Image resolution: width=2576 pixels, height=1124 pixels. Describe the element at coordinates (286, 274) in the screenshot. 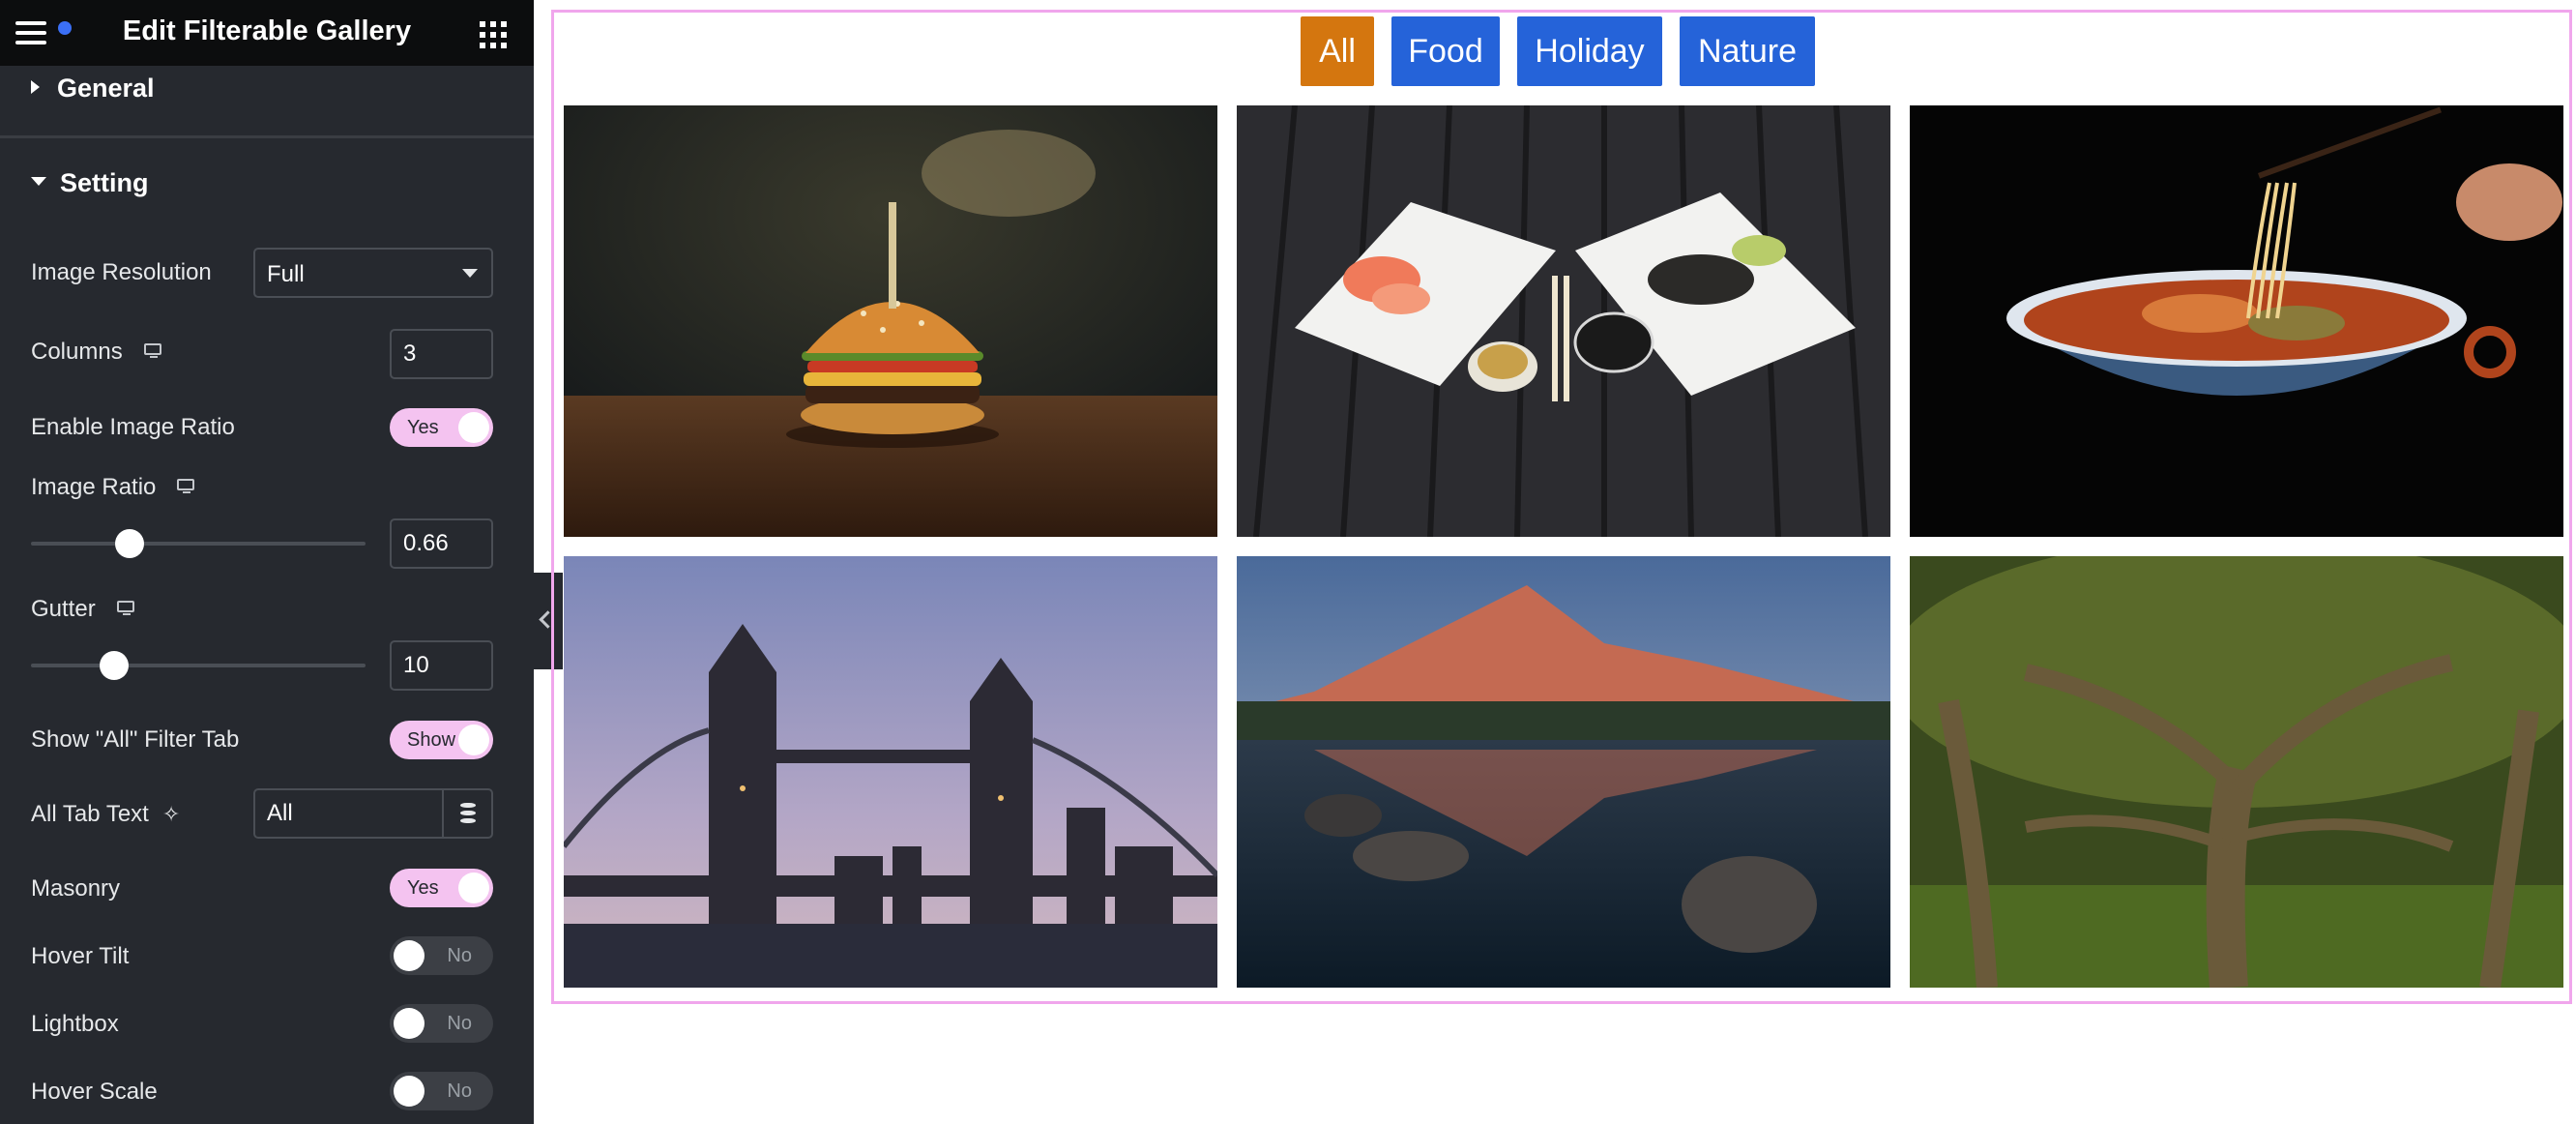

I see `image-resolution-value: Full` at that location.